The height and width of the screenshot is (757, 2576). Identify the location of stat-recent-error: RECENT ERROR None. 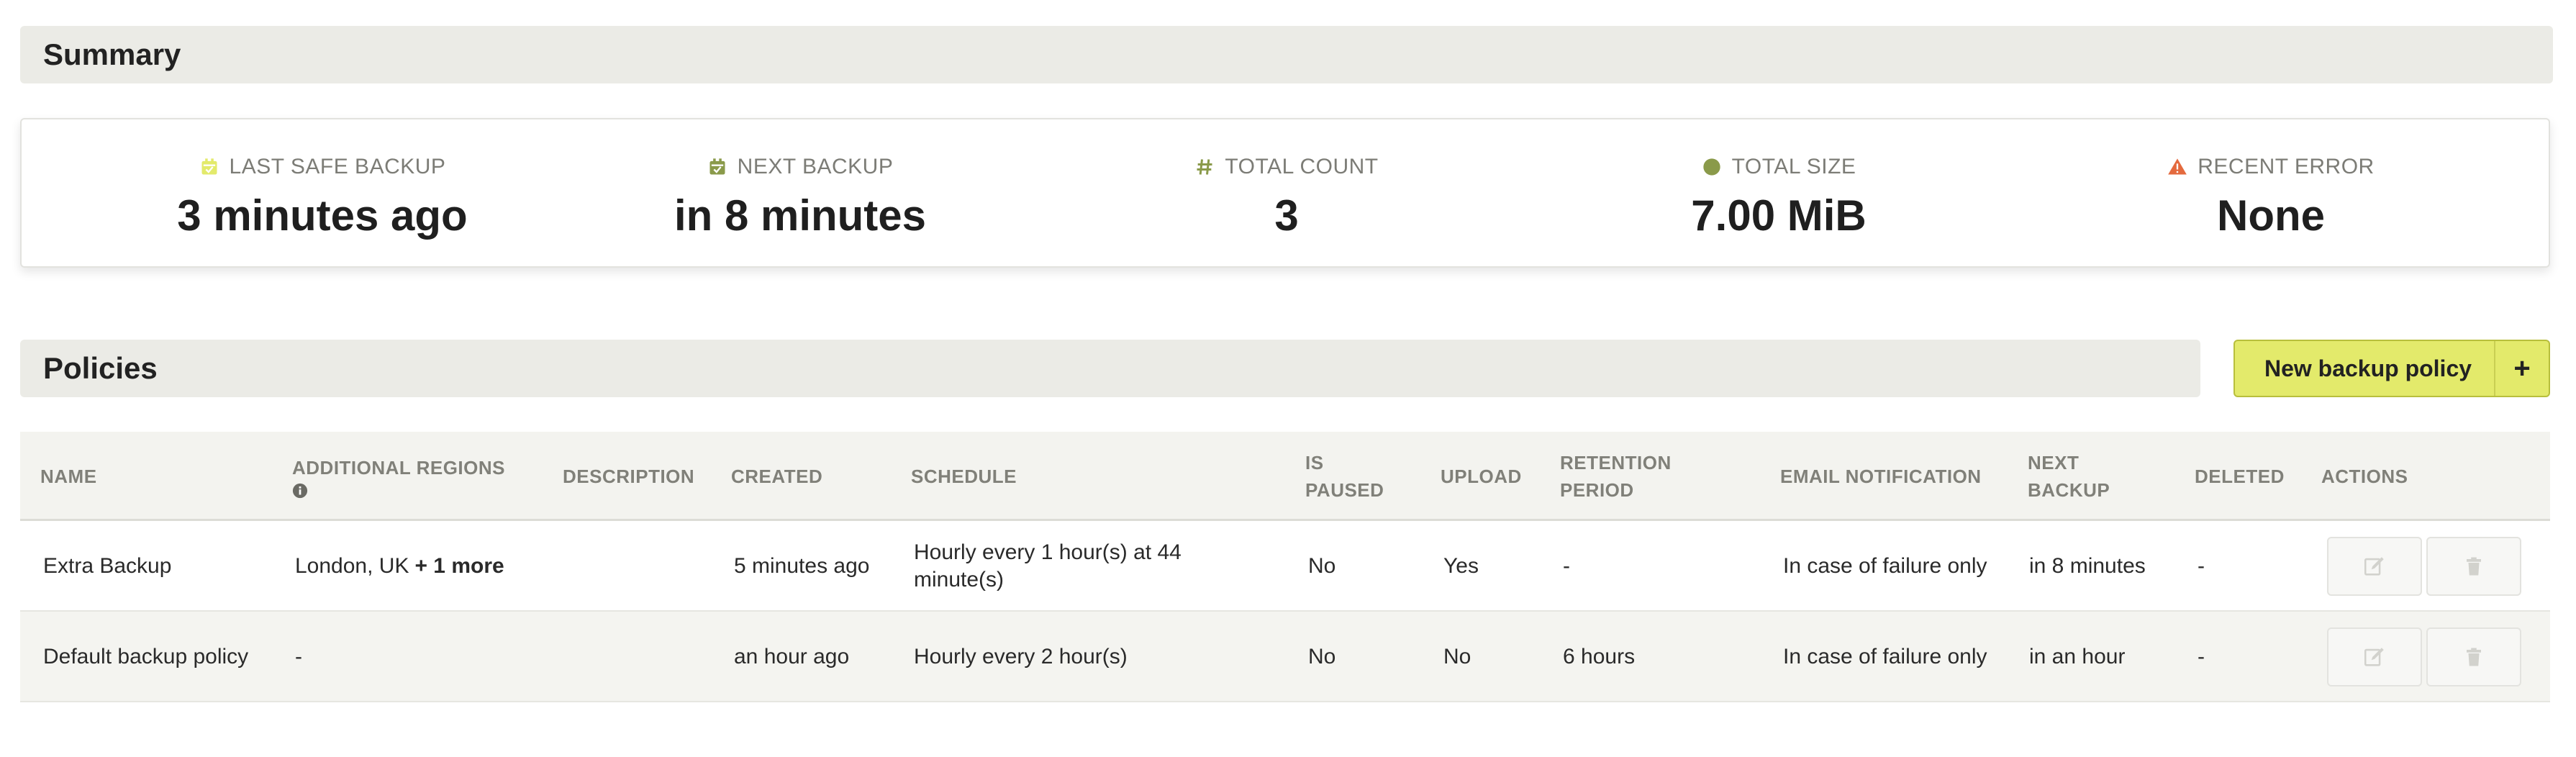
(2271, 198).